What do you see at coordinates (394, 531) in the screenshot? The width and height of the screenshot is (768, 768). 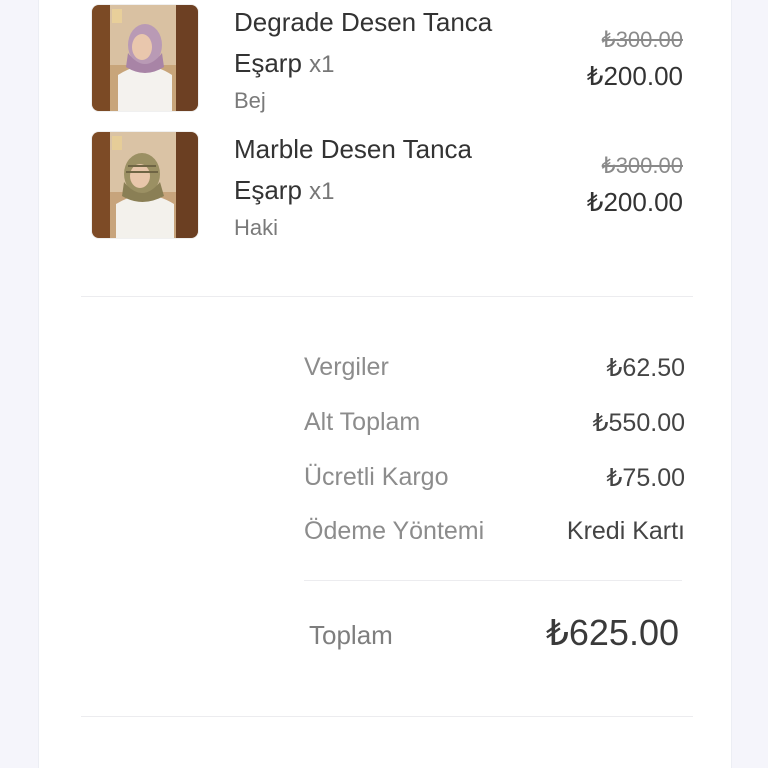 I see `payment-method-label: Ödeme Yöntemi` at bounding box center [394, 531].